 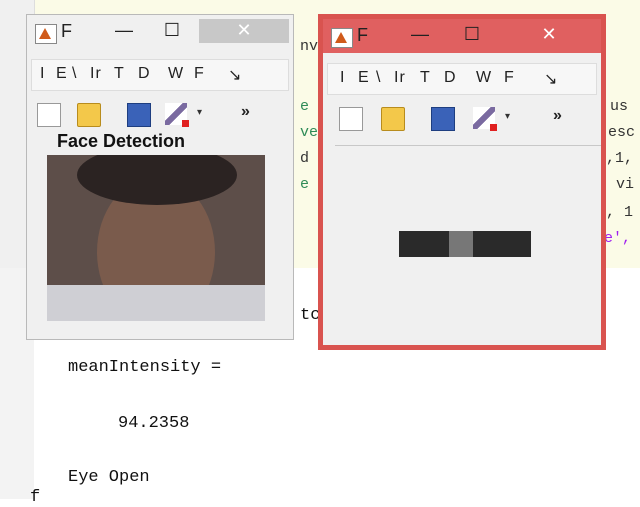 What do you see at coordinates (461, 244) in the screenshot?
I see `eye-highlight` at bounding box center [461, 244].